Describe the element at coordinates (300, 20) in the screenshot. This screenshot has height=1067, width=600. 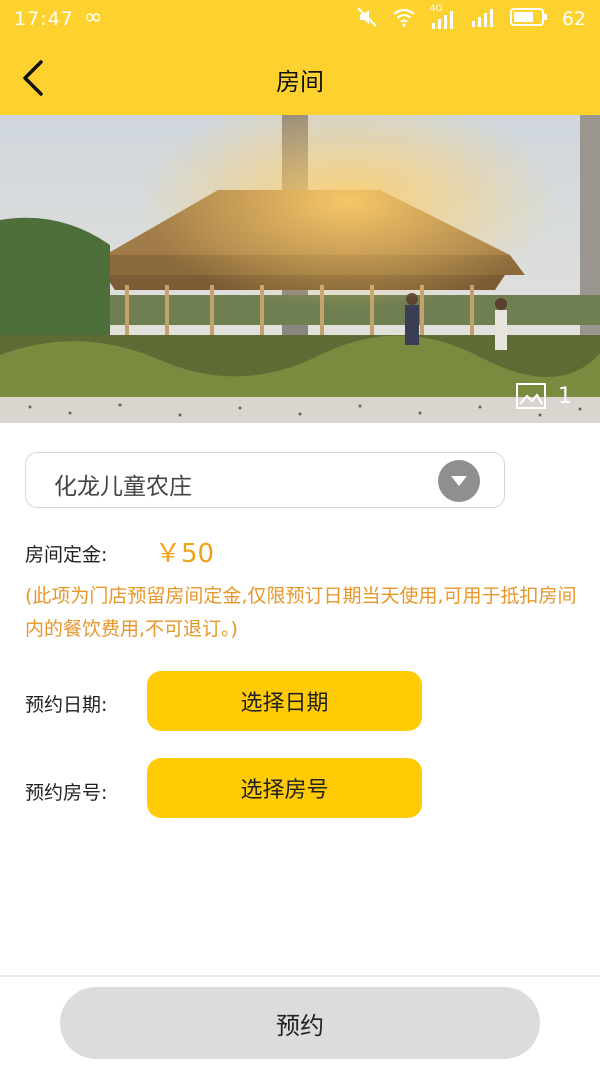
I see `status-bar: 17:47 ∞ 4G 62` at that location.